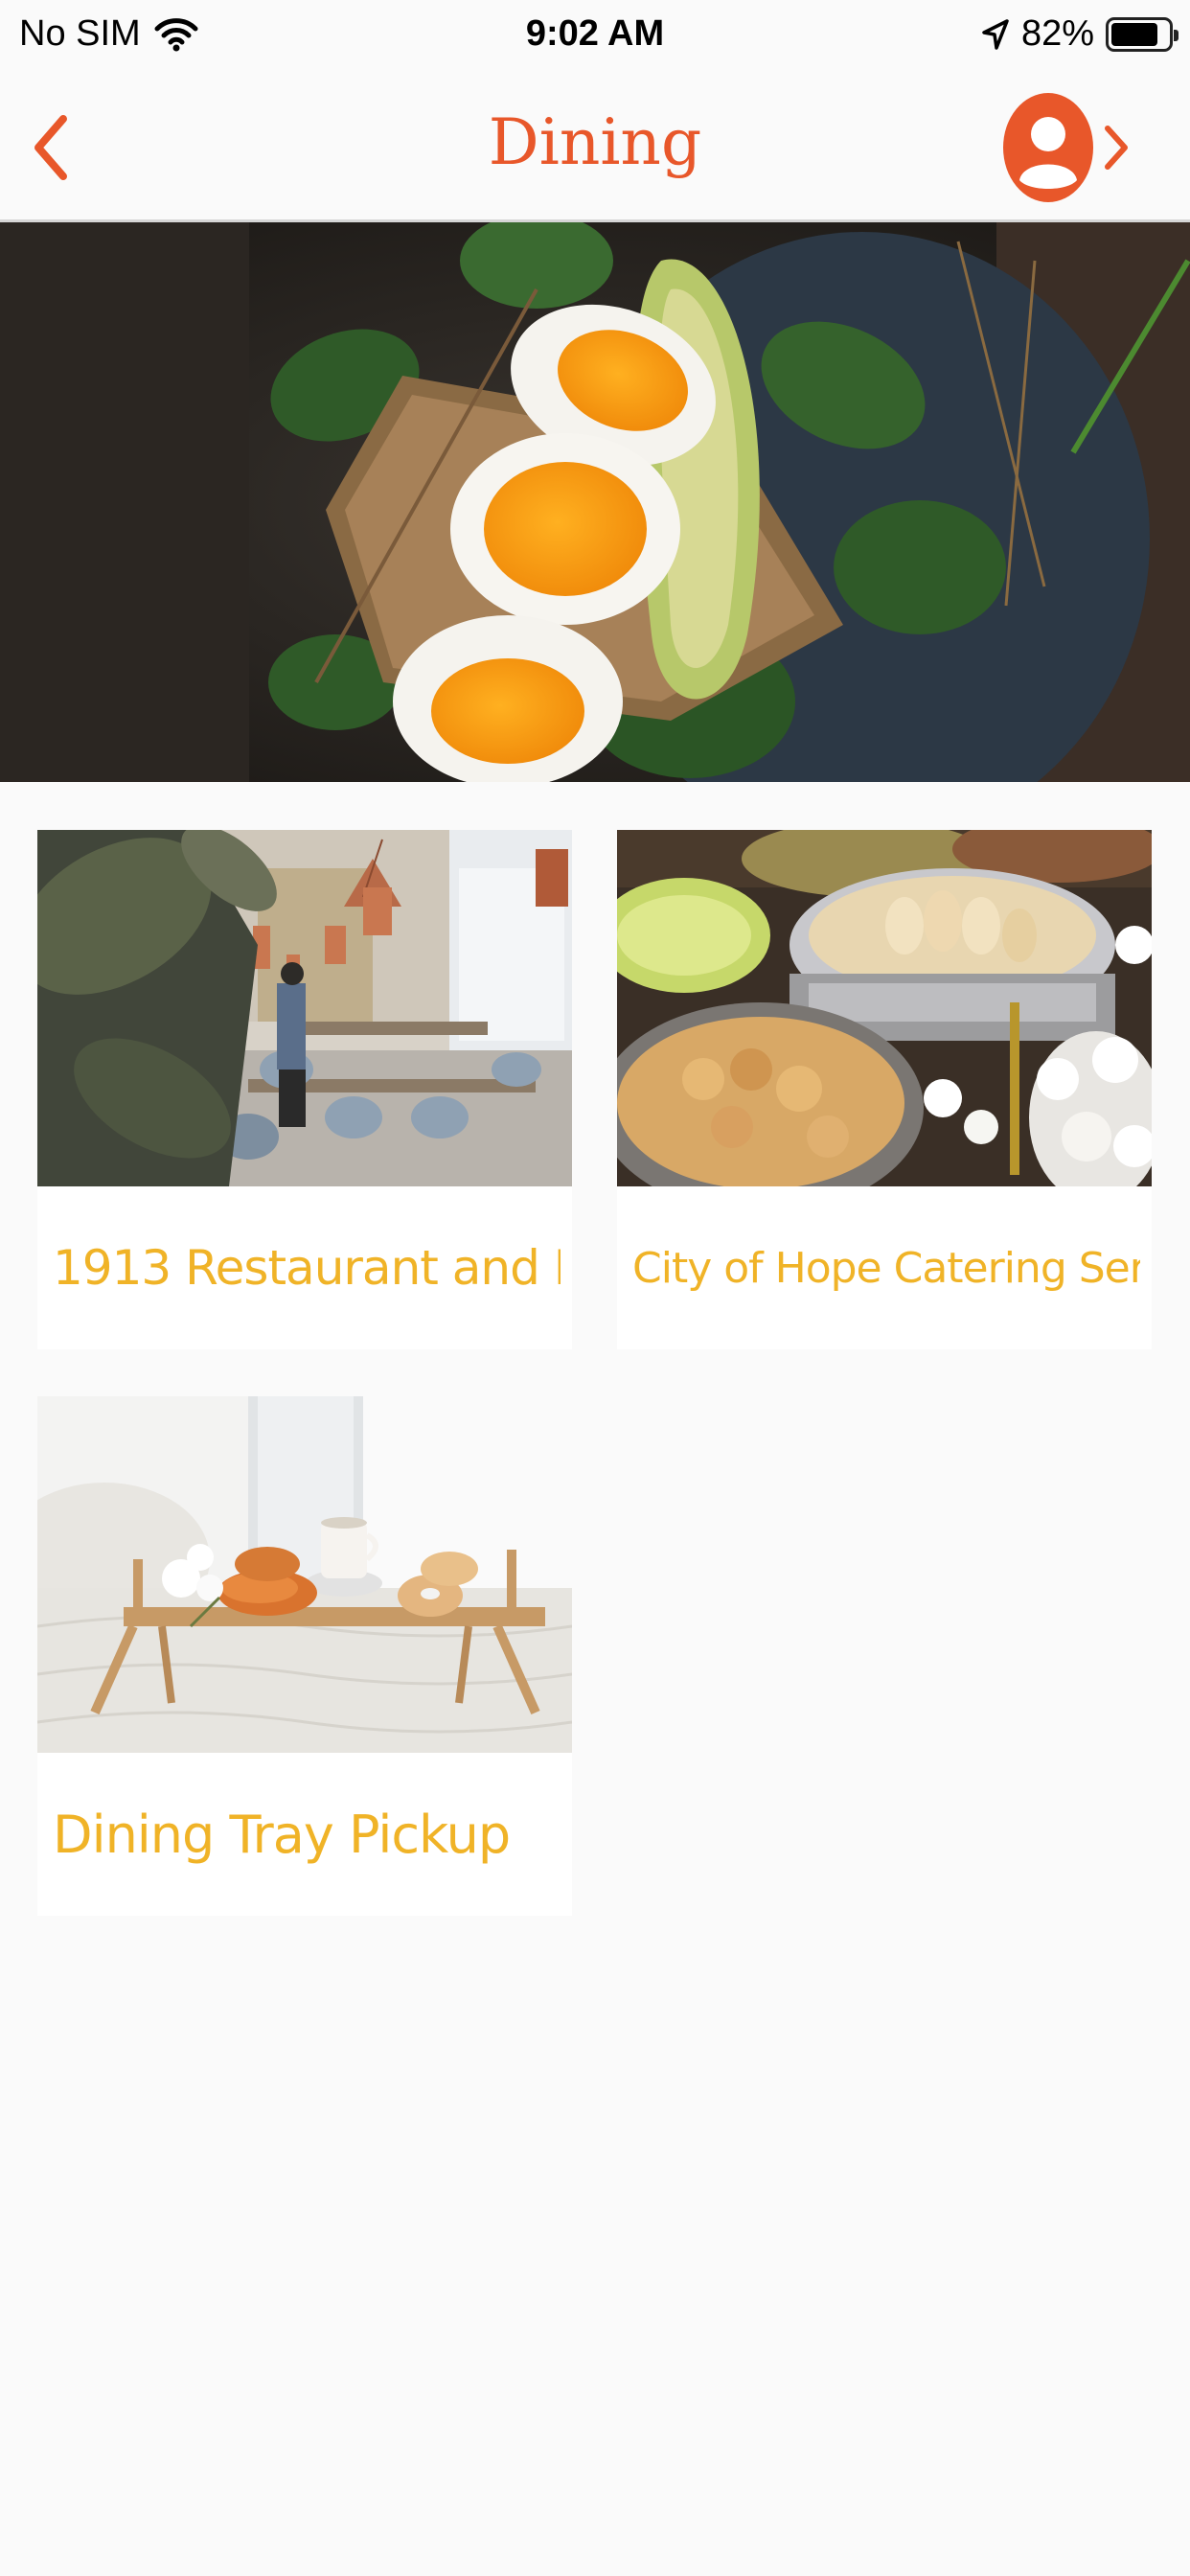 This screenshot has height=2576, width=1190. What do you see at coordinates (595, 36) in the screenshot?
I see `status-bar: No SIM 9:02 AM 82%` at bounding box center [595, 36].